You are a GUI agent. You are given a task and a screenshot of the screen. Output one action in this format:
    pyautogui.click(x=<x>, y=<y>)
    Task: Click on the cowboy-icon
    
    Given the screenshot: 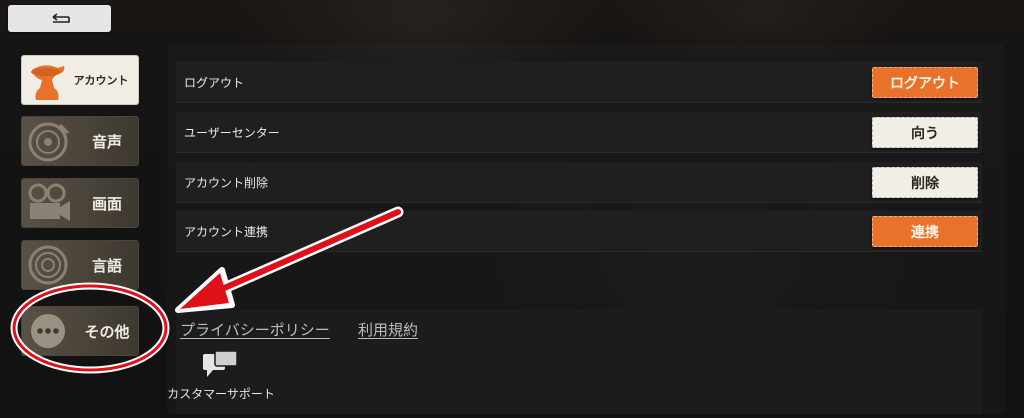 What is the action you would take?
    pyautogui.click(x=48, y=82)
    